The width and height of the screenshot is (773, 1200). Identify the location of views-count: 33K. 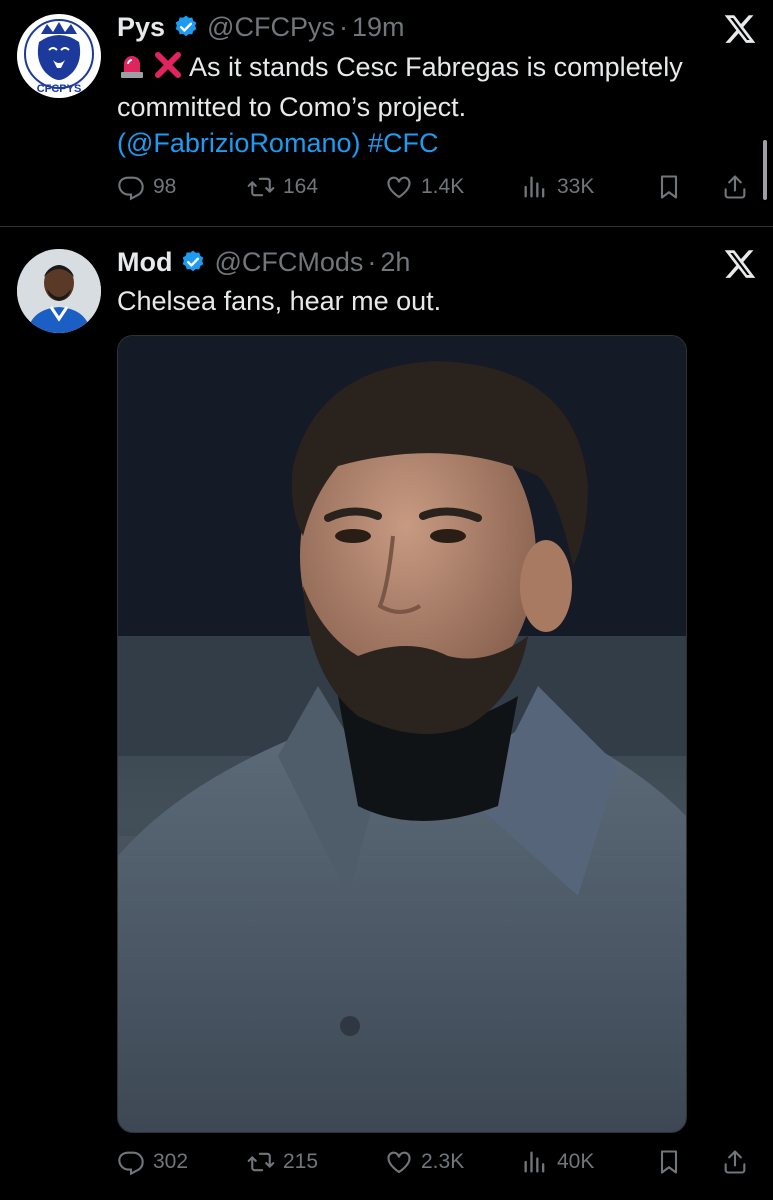
(576, 186).